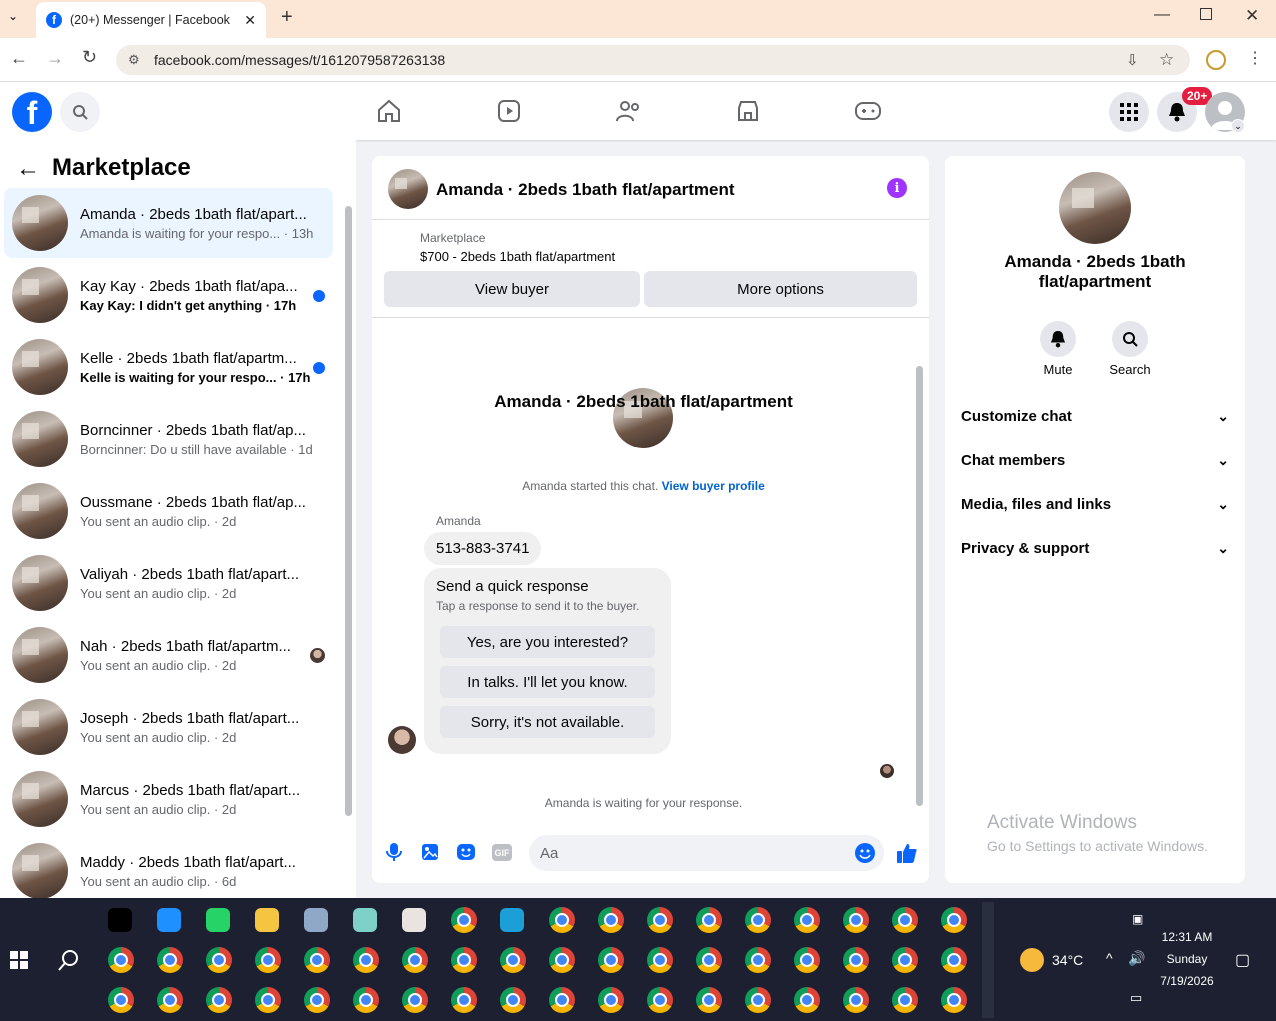  Describe the element at coordinates (1095, 504) in the screenshot. I see `info-section-toggle: Media, files and links ⌄` at that location.